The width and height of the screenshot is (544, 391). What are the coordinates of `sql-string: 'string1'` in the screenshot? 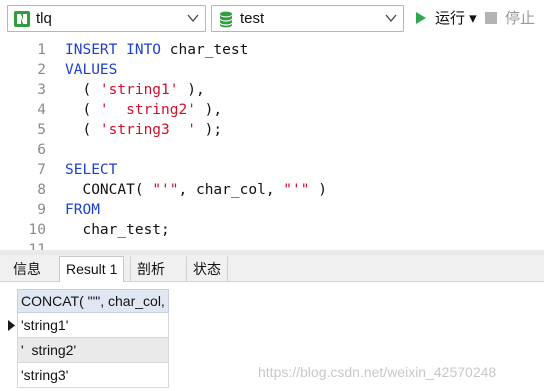 It's located at (139, 90).